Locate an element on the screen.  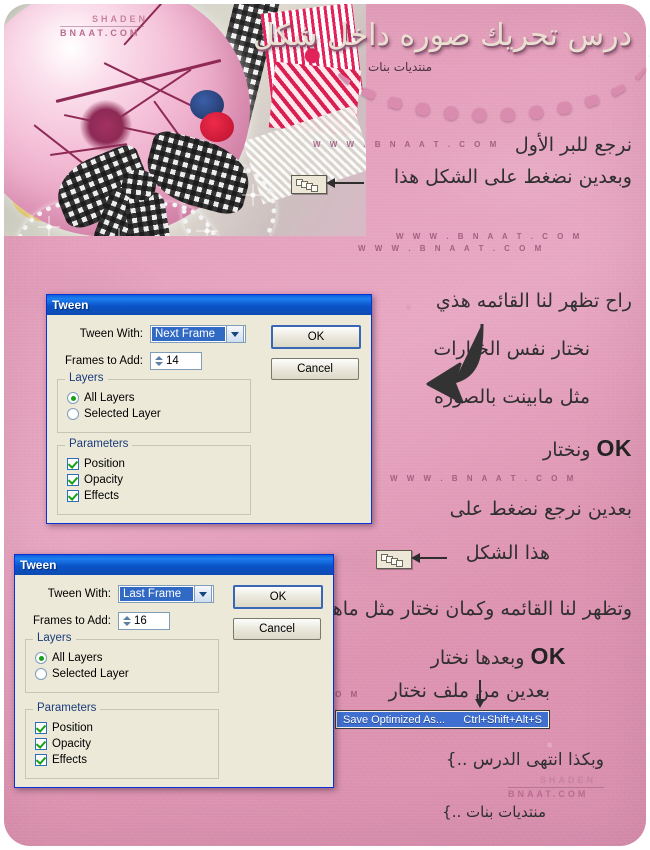
tween-dialog-2-all-layers-label: All Layers is located at coordinates (77, 658).